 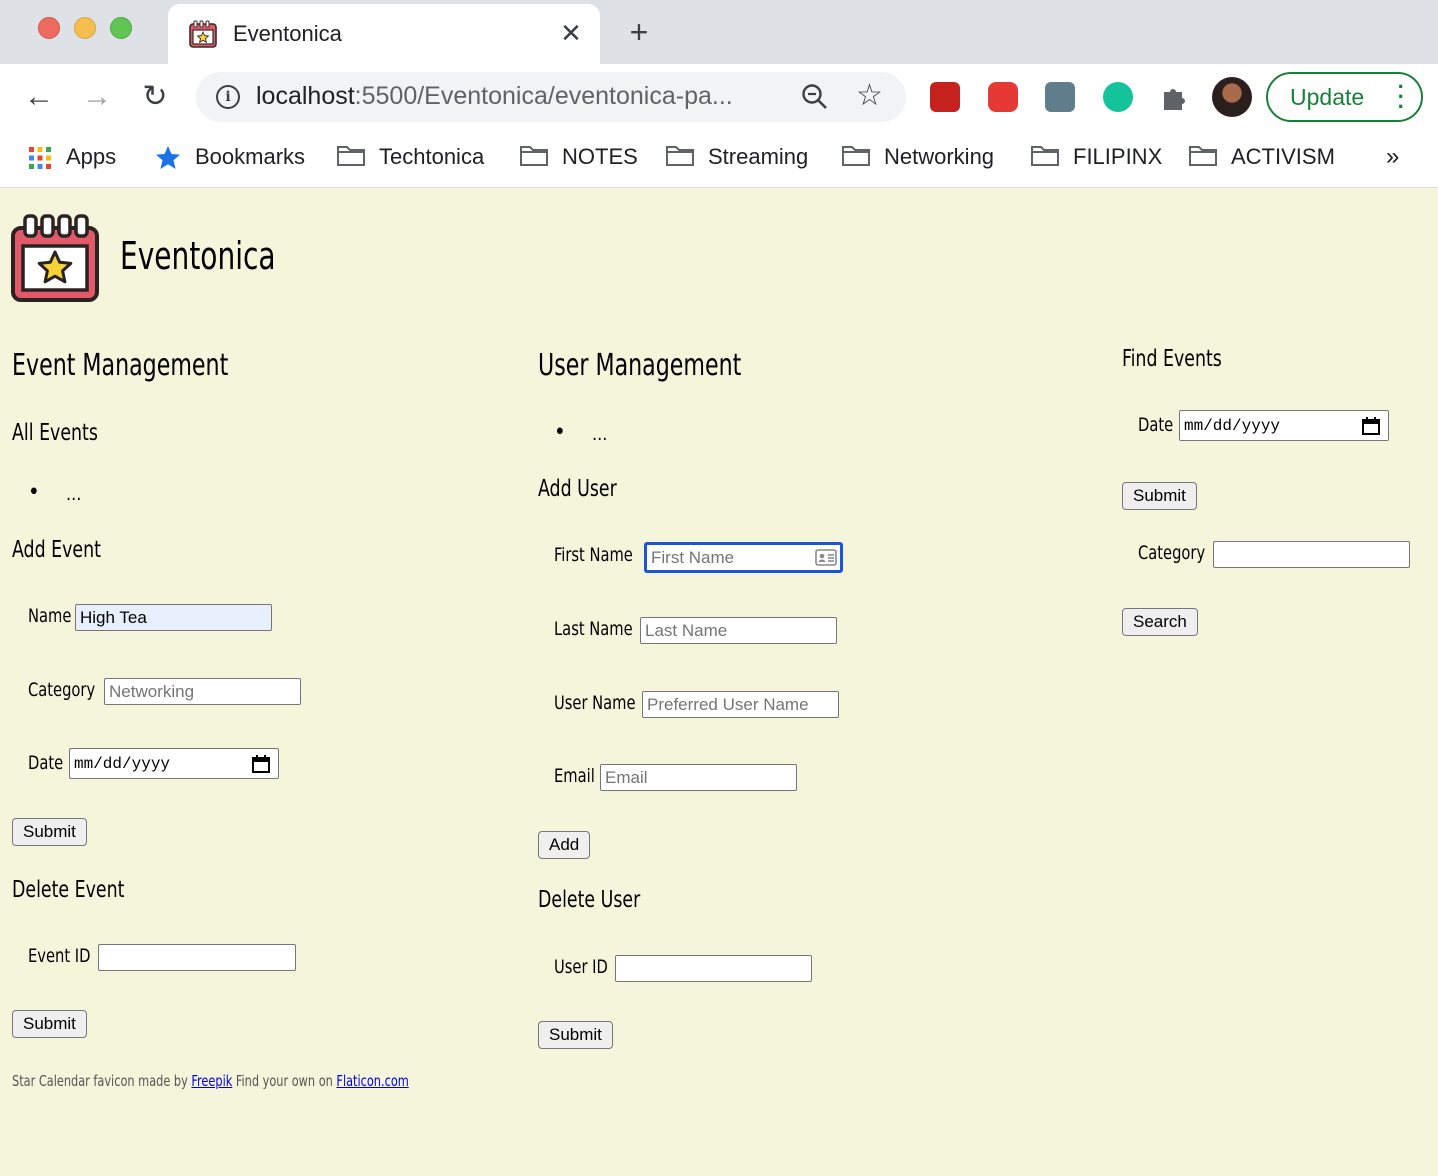 I want to click on bookmark-streaming-label: Streaming, so click(x=758, y=156).